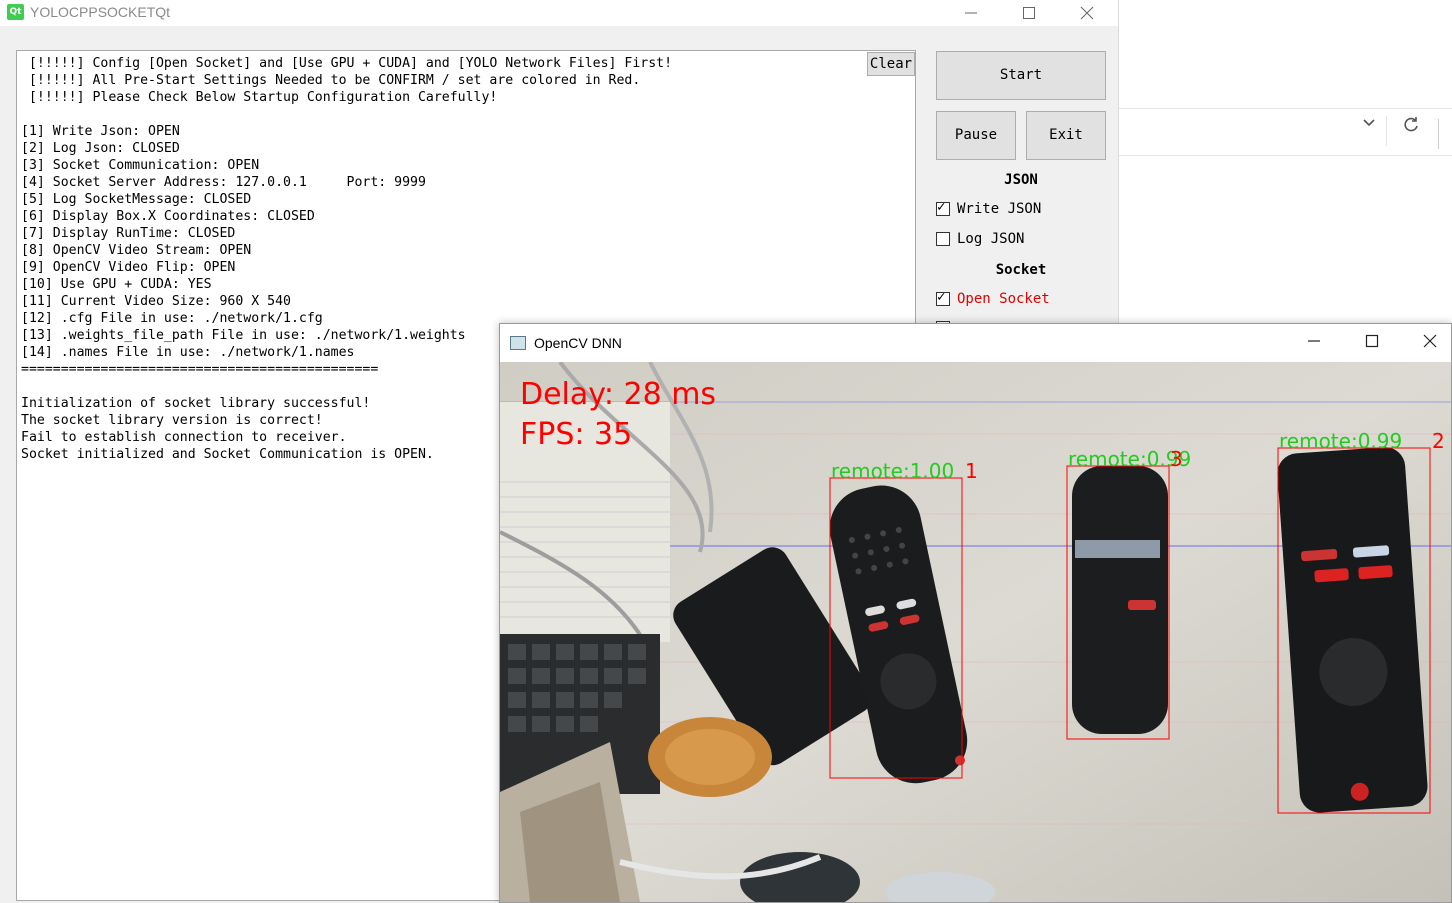 This screenshot has width=1452, height=903. What do you see at coordinates (1411, 126) in the screenshot?
I see `refresh-icon` at bounding box center [1411, 126].